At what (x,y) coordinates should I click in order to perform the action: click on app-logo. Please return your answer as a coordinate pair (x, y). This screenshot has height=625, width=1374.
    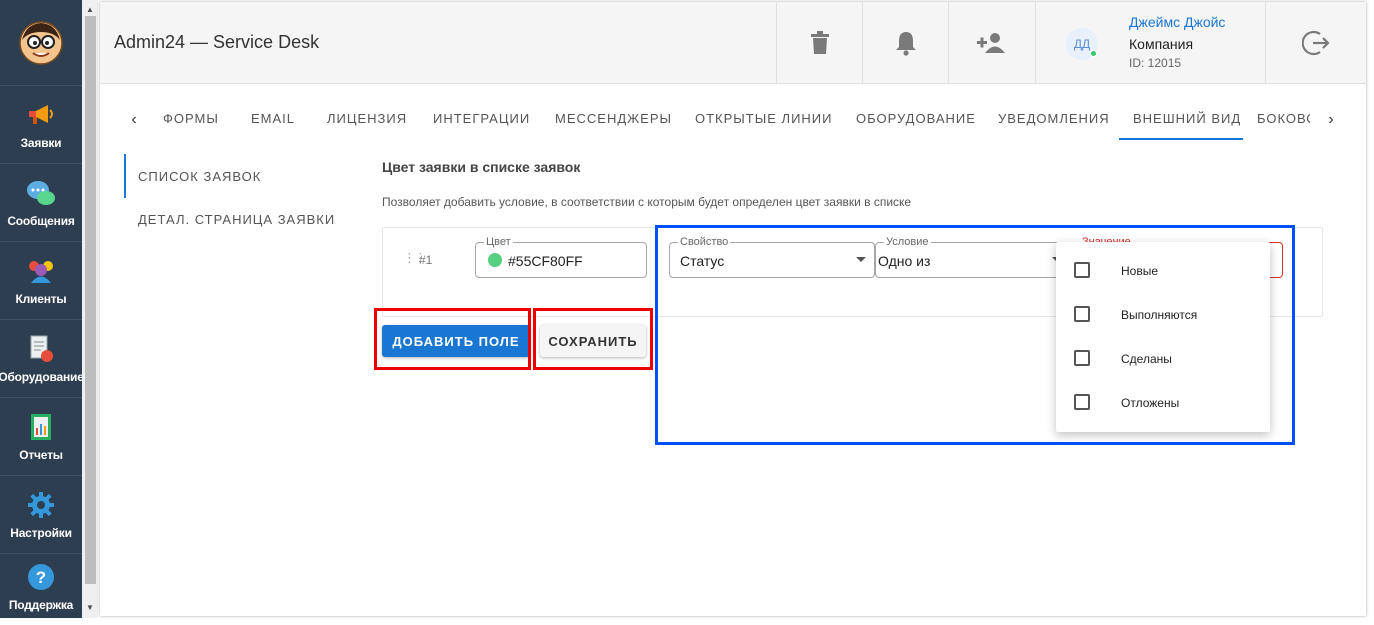
    Looking at the image, I should click on (41, 43).